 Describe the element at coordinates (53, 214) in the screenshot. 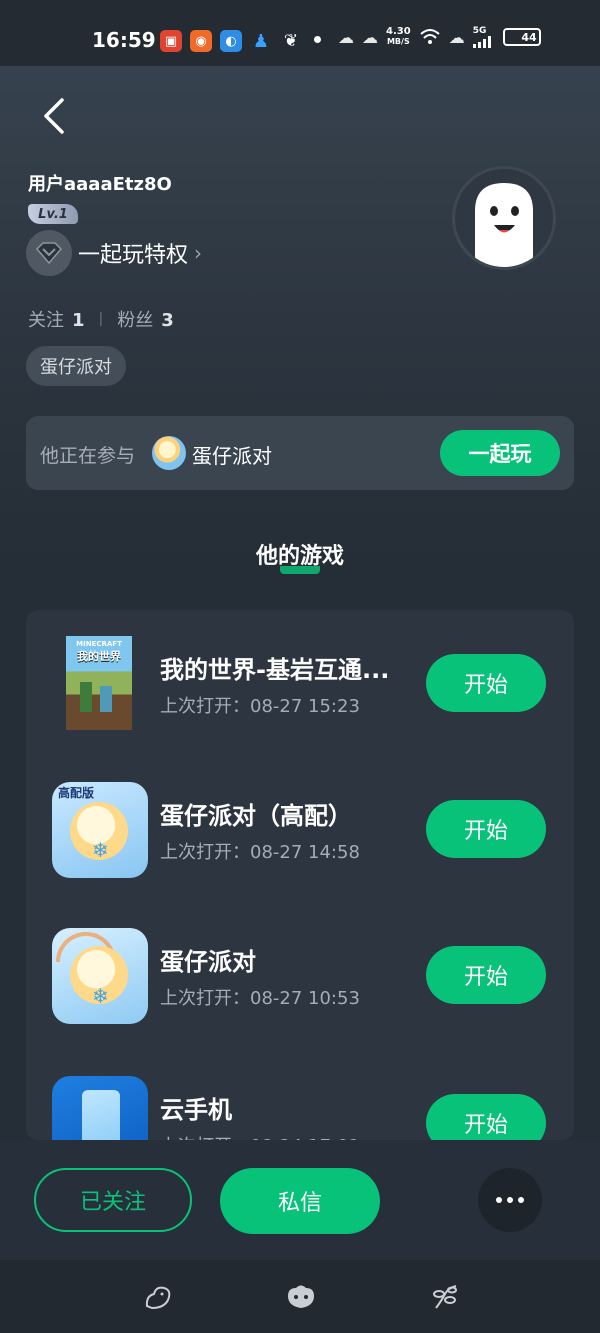

I see `level-badge: Lv.1` at that location.